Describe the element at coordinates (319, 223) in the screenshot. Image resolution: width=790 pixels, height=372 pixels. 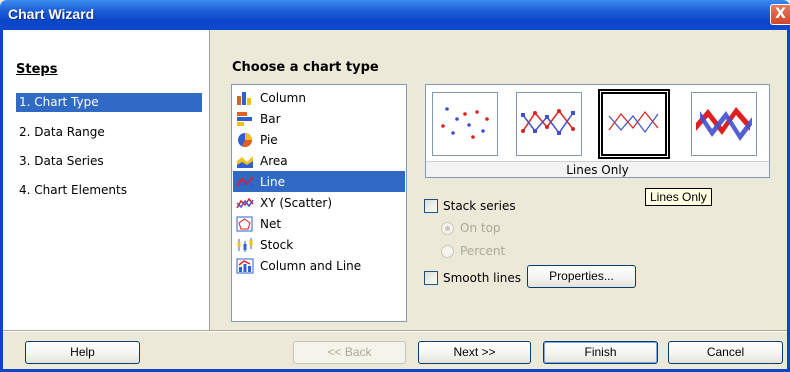
I see `chart-type-net: Net` at that location.